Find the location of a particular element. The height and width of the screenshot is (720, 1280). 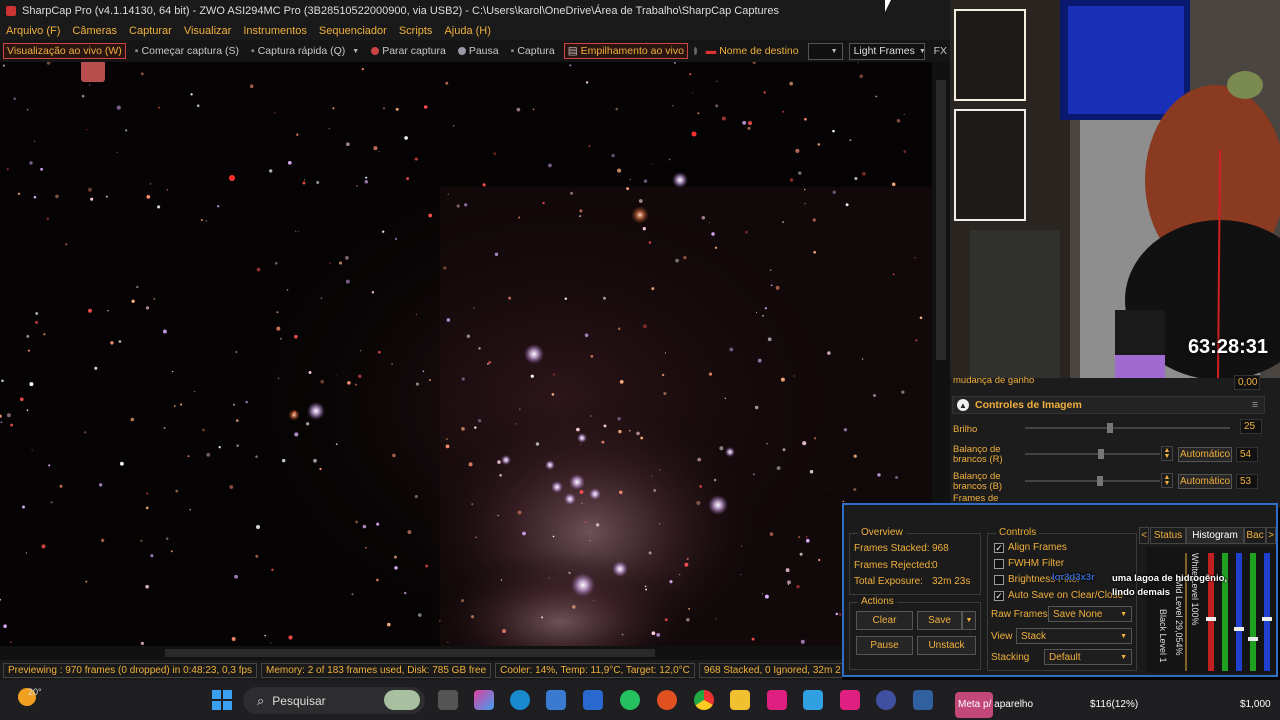

menu-icon: ≡ is located at coordinates (1255, 405).